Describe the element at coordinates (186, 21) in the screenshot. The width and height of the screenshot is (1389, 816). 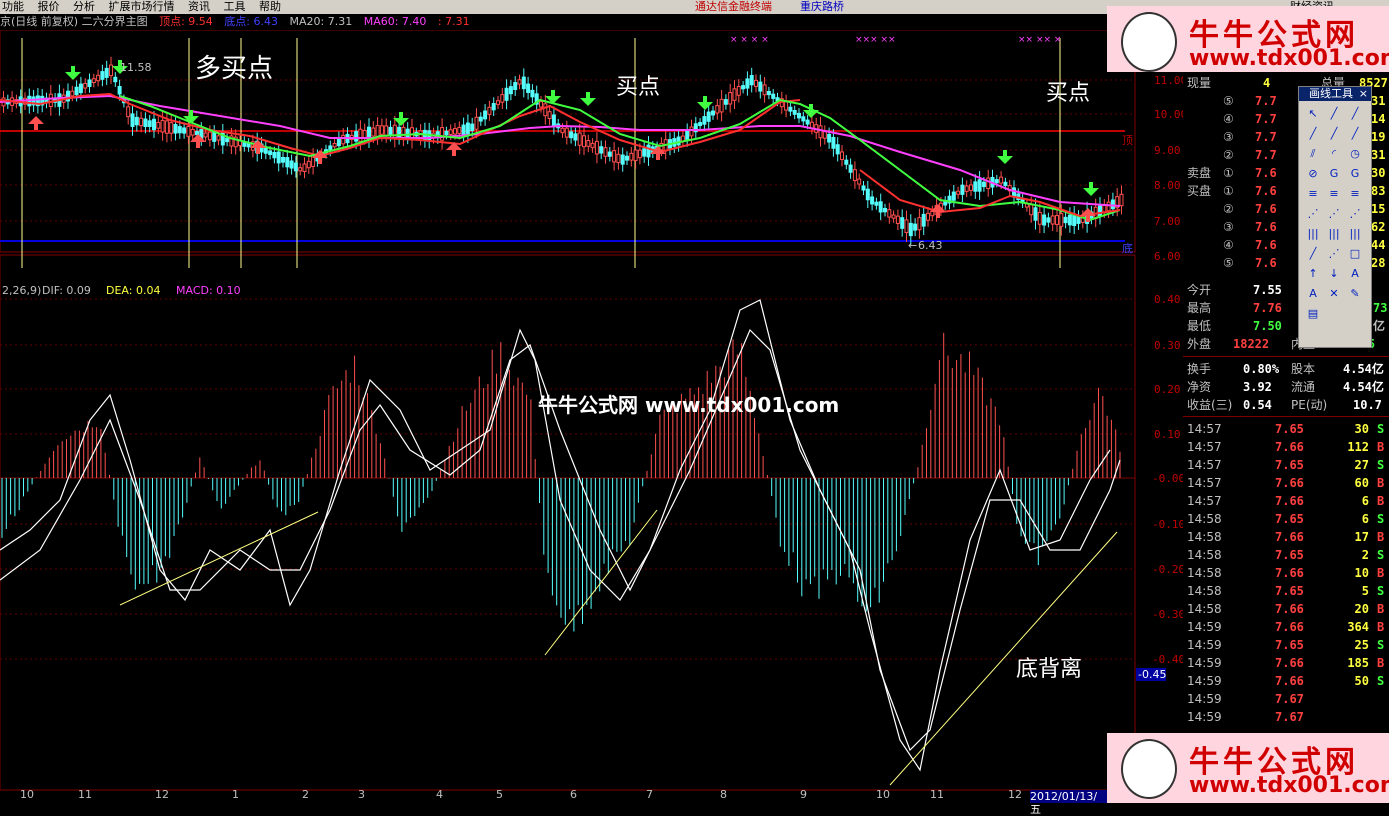
I see `top-point-label: 顶点: 9.54` at that location.